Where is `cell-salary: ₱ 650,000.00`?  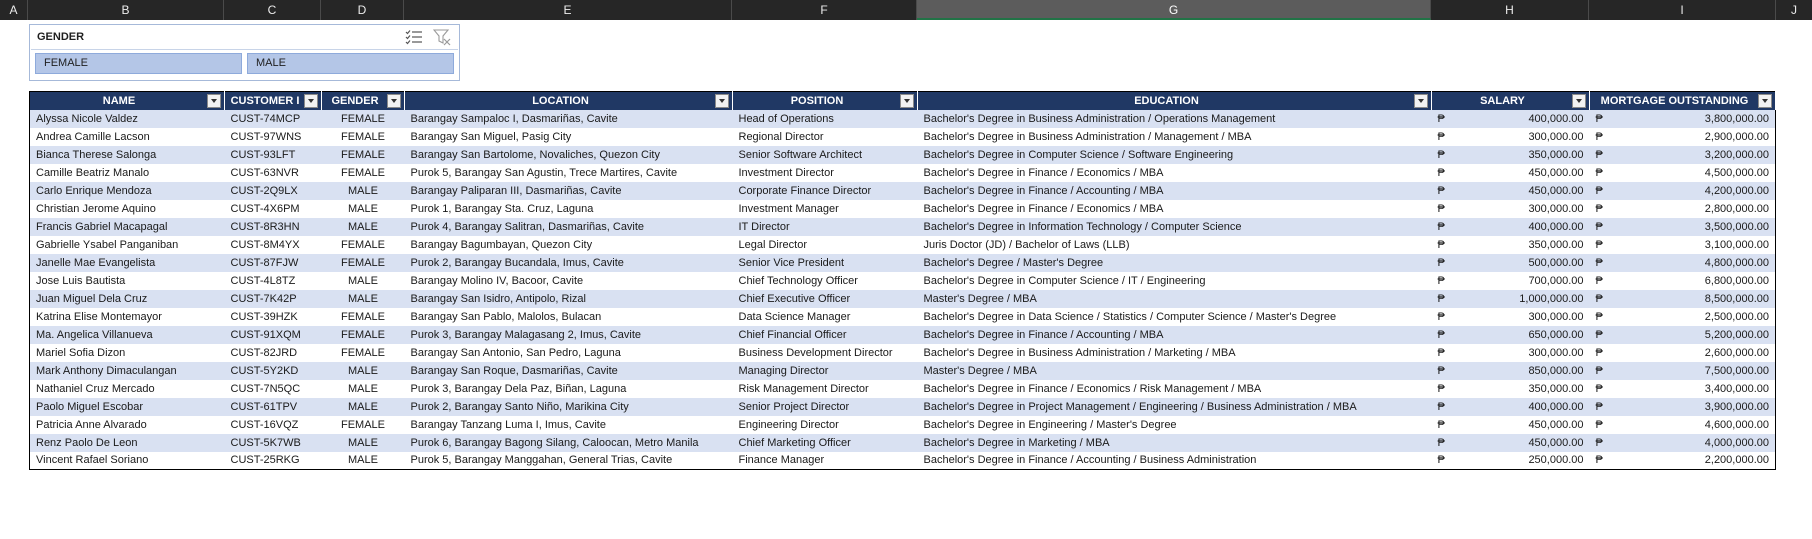 cell-salary: ₱ 650,000.00 is located at coordinates (1510, 334).